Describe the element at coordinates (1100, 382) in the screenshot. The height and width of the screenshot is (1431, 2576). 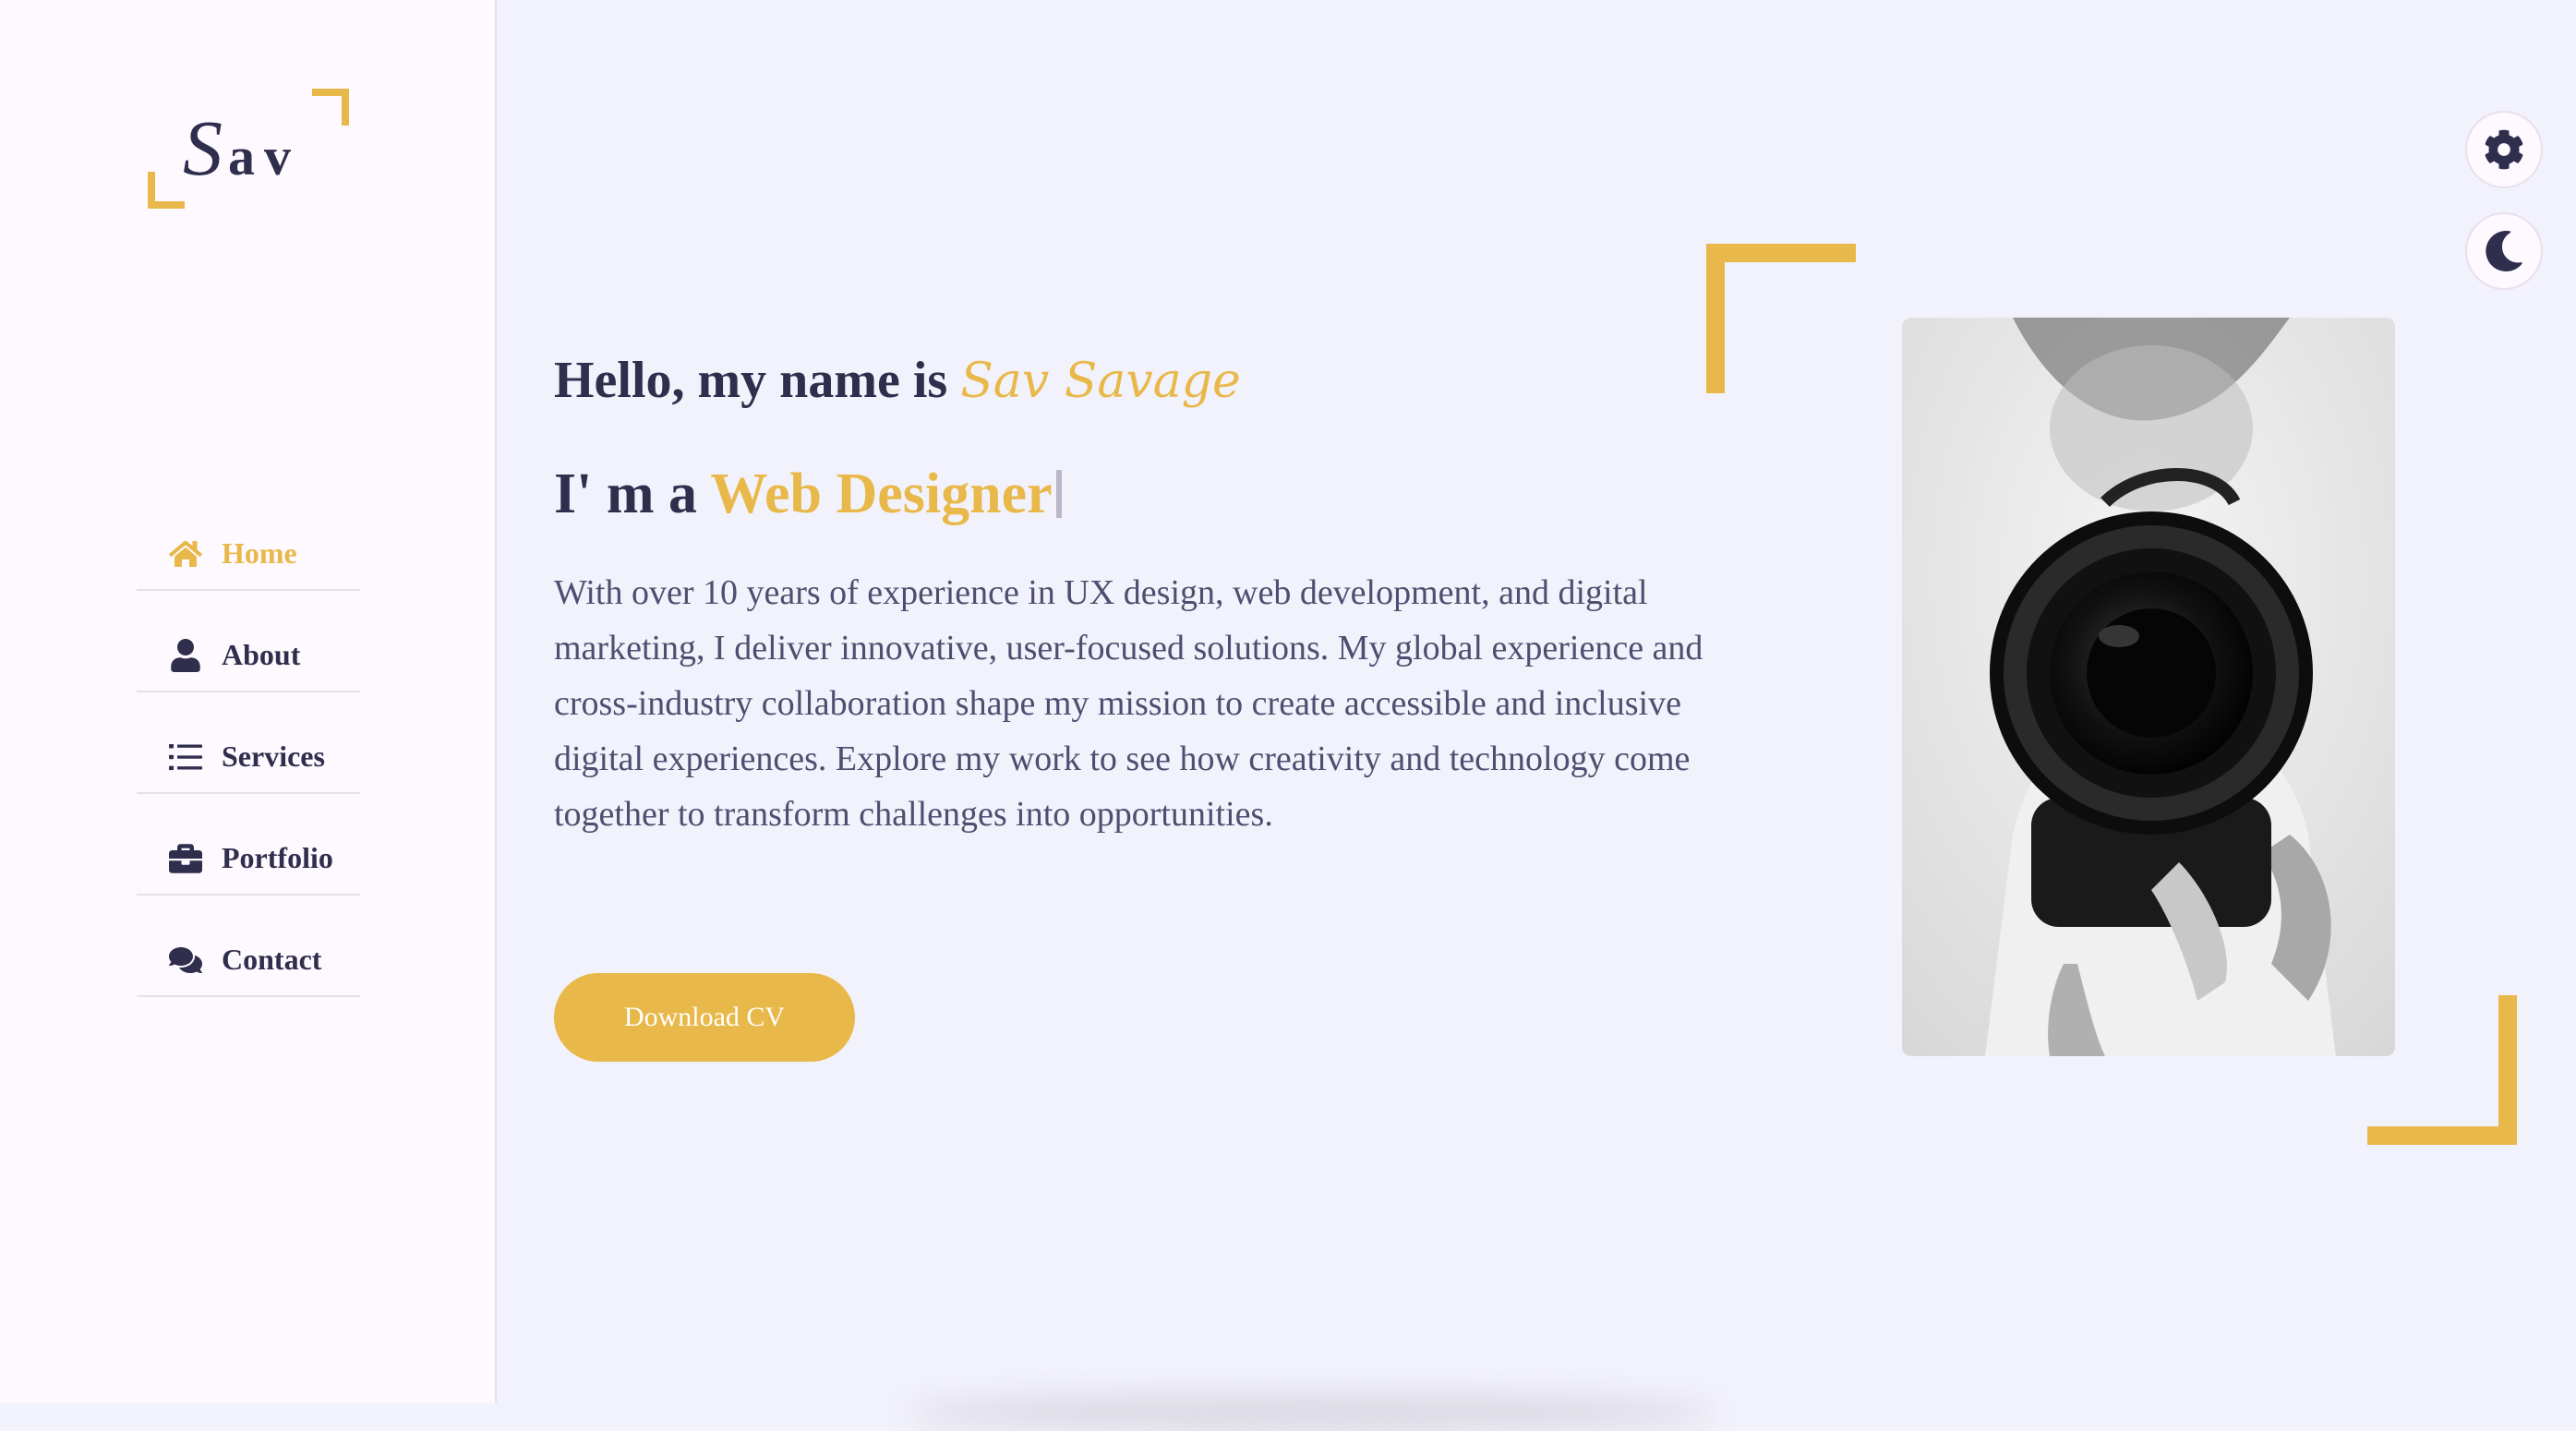
I see `hero-name: Sav Savage` at that location.